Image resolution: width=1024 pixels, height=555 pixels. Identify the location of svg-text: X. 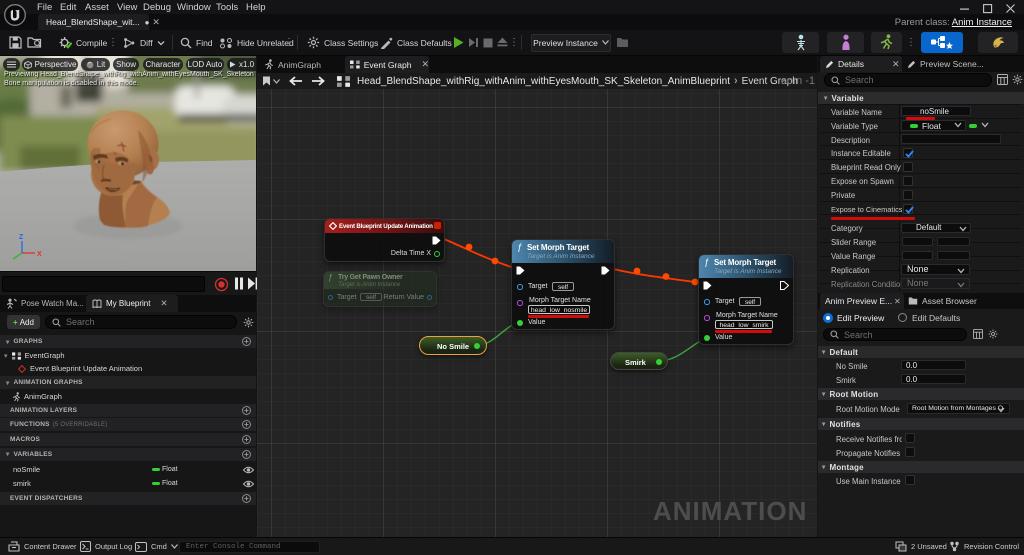
(39, 254).